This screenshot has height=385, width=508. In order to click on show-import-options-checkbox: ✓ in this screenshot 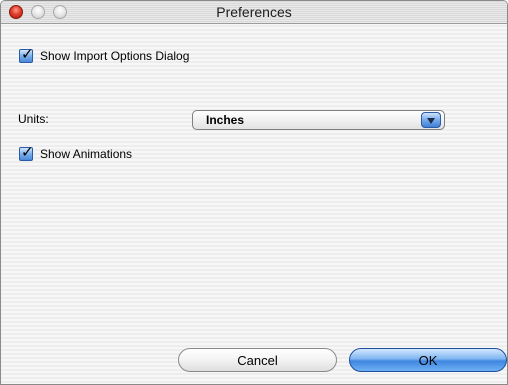, I will do `click(26, 54)`.